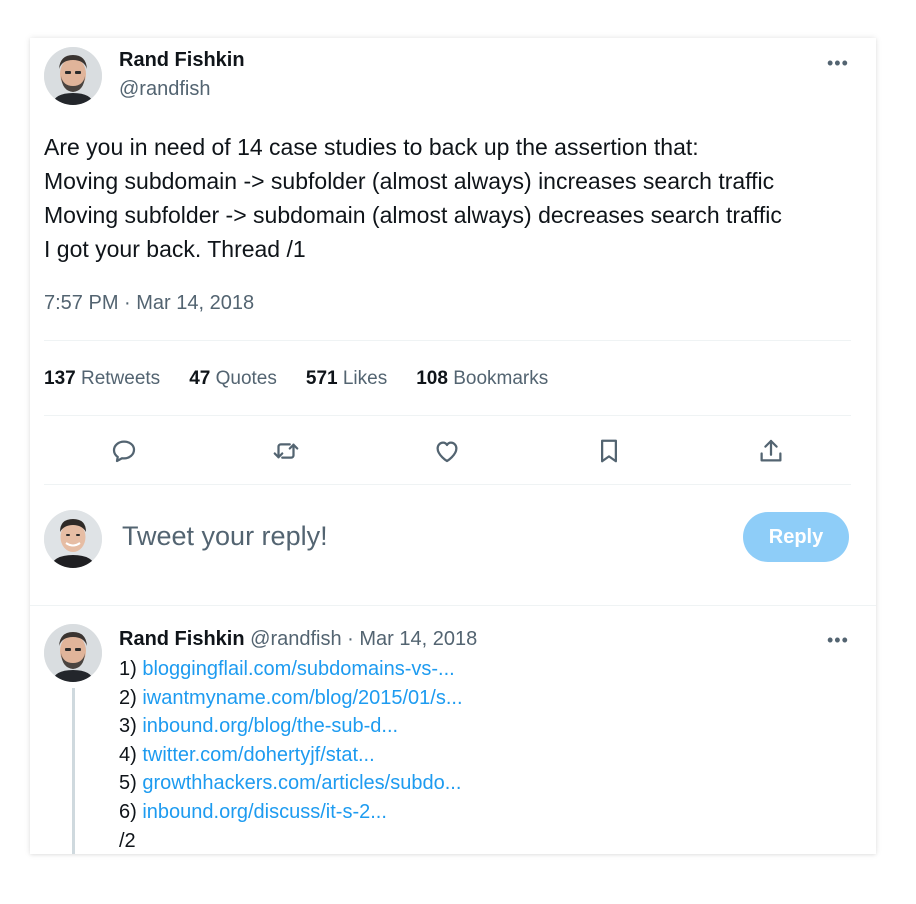 The height and width of the screenshot is (904, 916). What do you see at coordinates (200, 378) in the screenshot?
I see `quotes-count: 47` at bounding box center [200, 378].